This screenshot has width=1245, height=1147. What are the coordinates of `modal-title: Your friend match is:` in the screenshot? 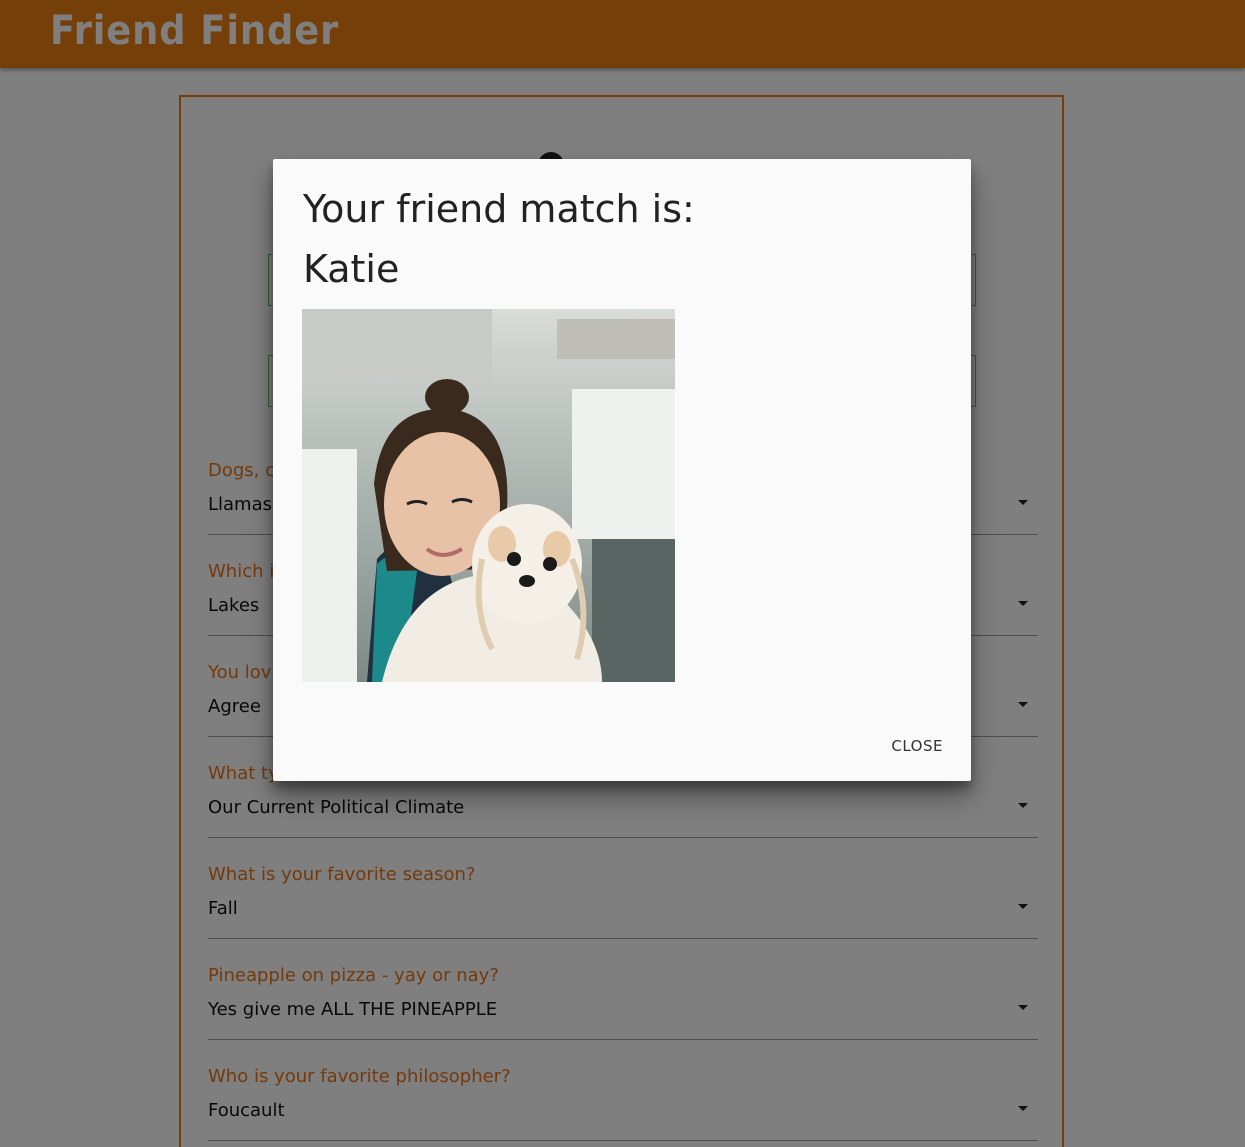 It's located at (499, 209).